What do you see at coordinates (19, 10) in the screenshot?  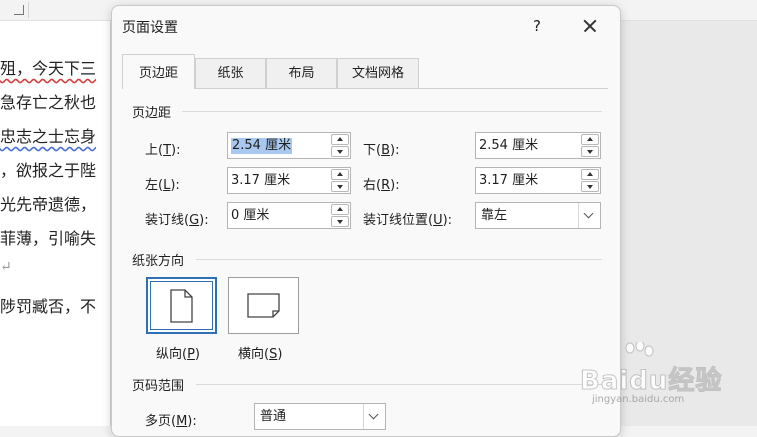 I see `dialog-launcher-icon` at bounding box center [19, 10].